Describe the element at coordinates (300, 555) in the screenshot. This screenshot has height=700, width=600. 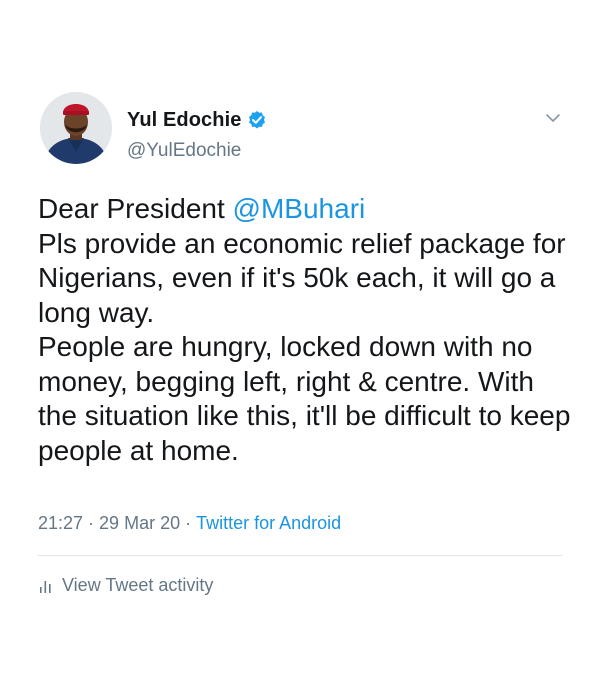
I see `divider` at that location.